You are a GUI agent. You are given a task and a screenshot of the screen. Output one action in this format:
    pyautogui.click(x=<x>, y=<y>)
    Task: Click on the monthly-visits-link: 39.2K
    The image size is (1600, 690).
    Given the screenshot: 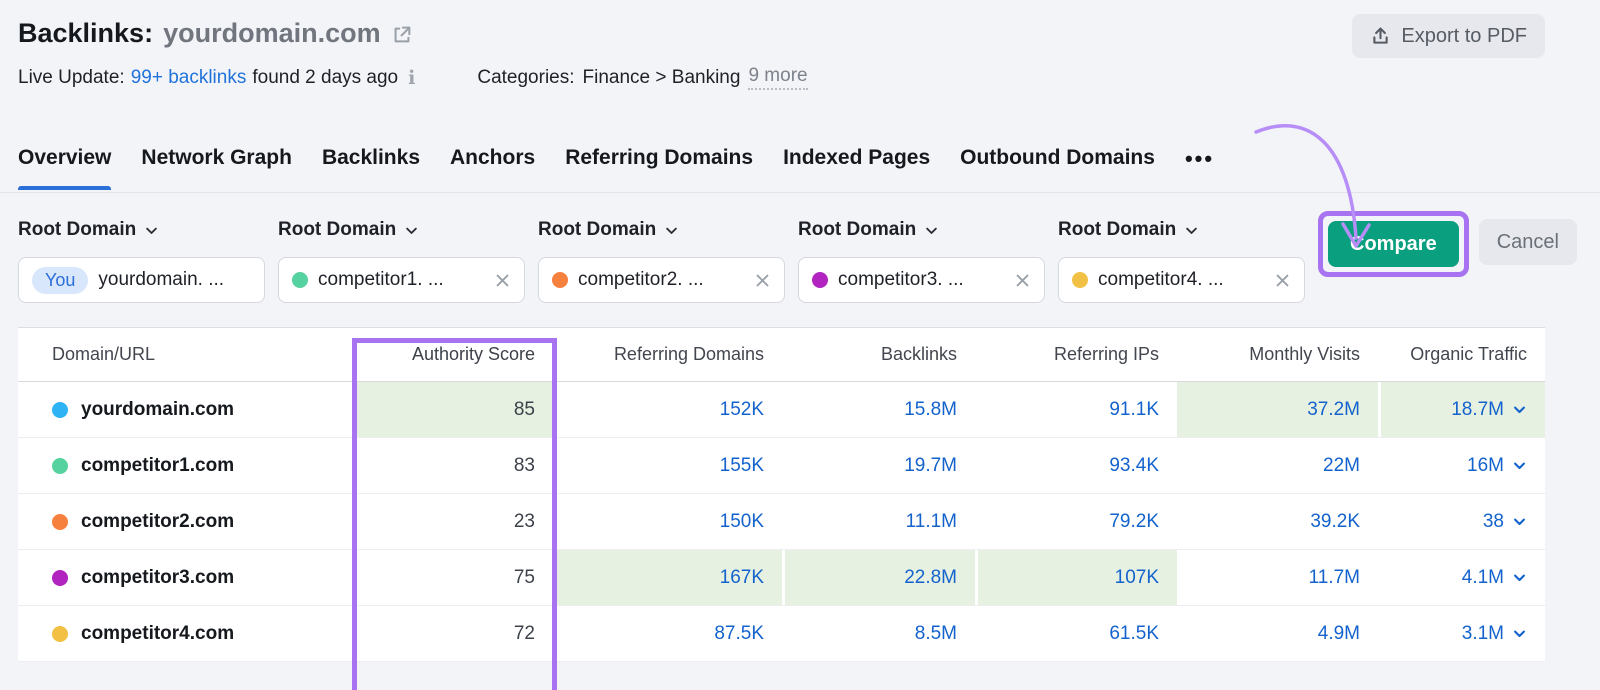 What is the action you would take?
    pyautogui.click(x=1335, y=522)
    